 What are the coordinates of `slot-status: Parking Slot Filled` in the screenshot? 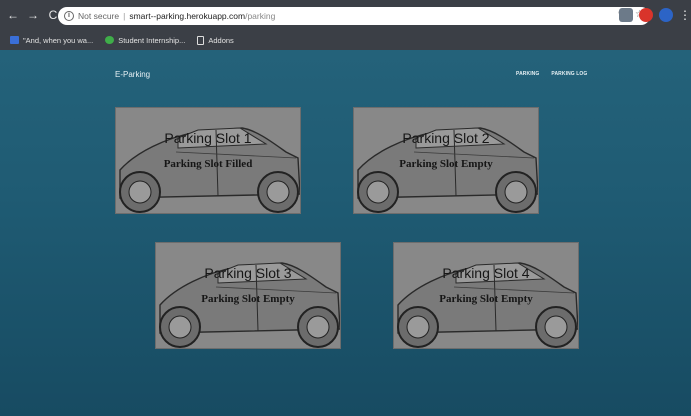 It's located at (208, 164).